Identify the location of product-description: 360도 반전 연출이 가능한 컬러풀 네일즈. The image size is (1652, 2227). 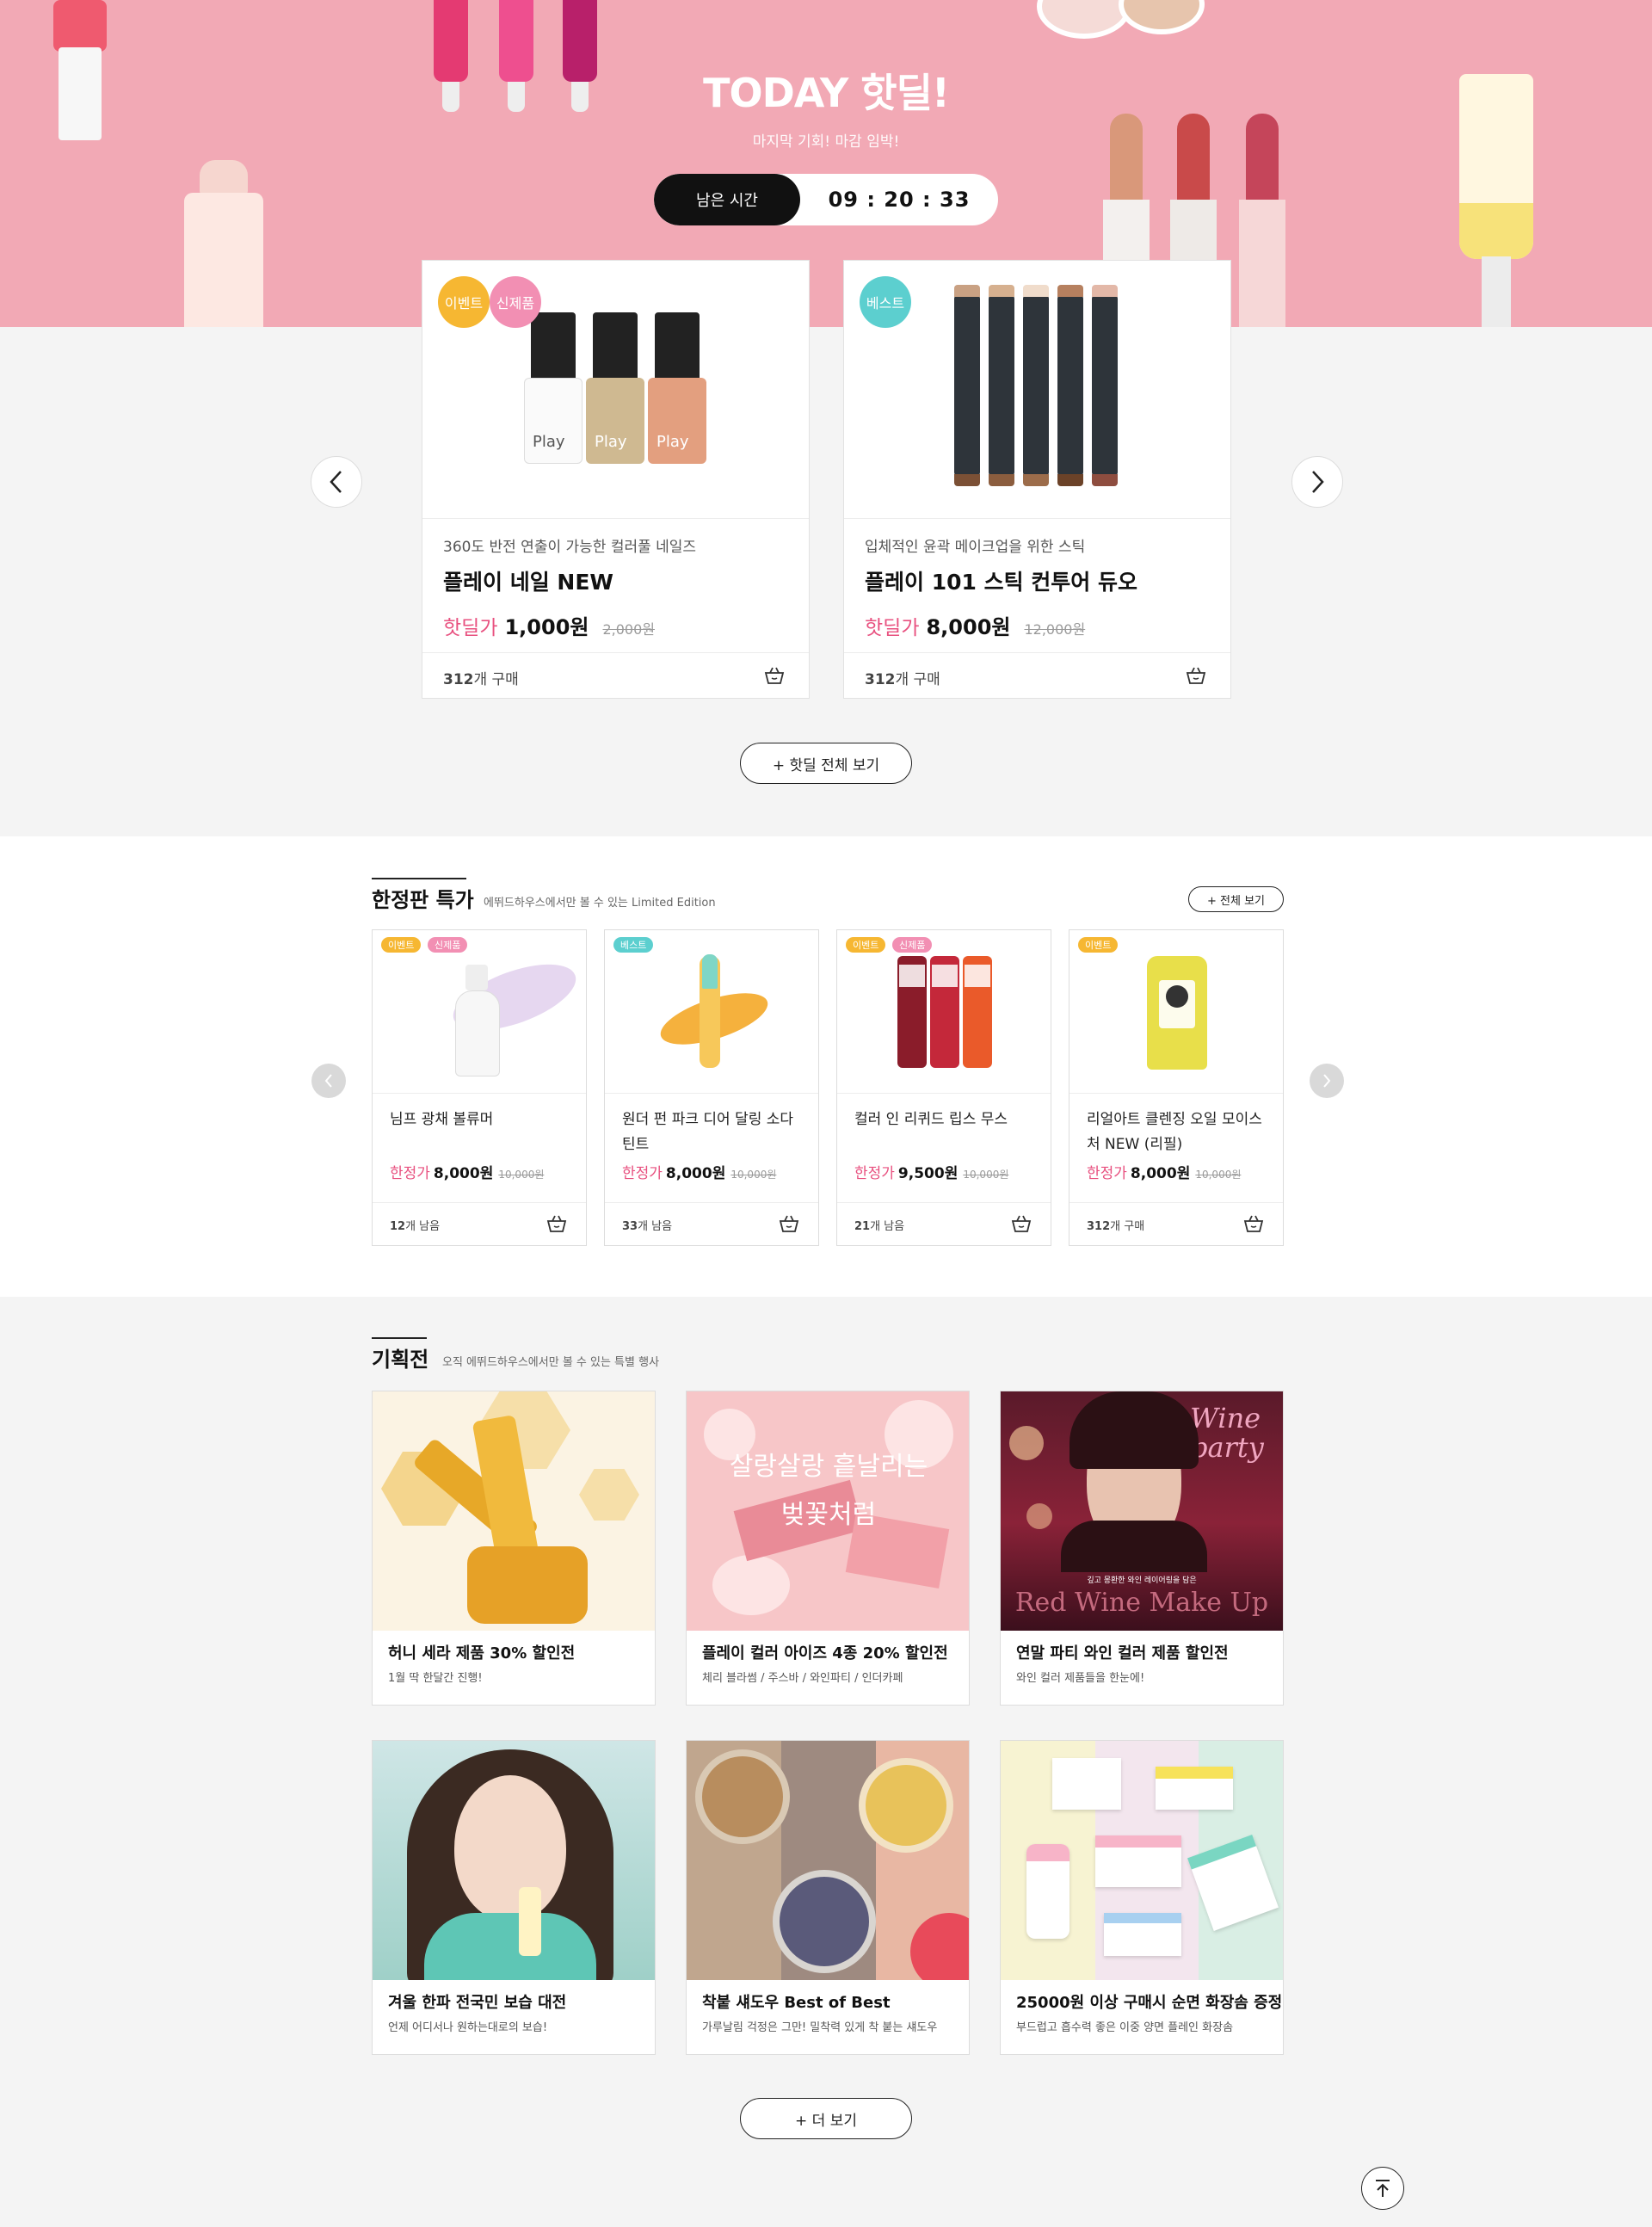
(570, 548).